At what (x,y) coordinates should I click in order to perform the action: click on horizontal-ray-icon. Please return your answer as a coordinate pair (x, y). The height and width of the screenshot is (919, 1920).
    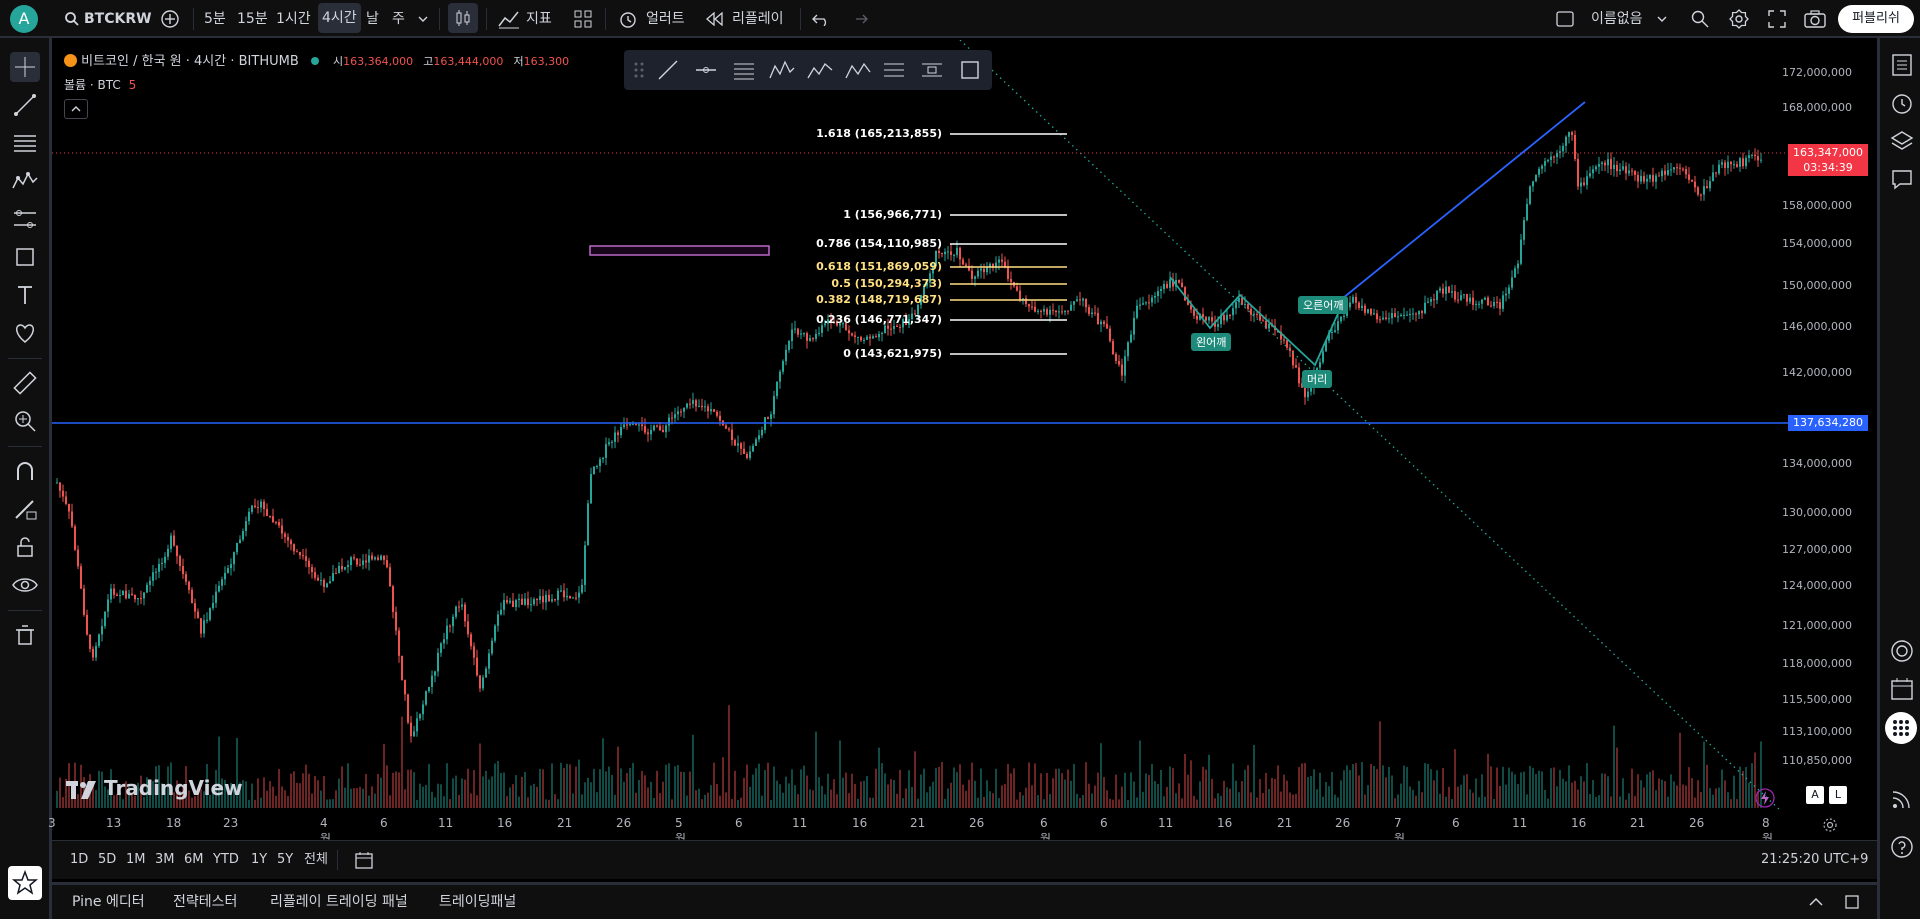
    Looking at the image, I should click on (706, 70).